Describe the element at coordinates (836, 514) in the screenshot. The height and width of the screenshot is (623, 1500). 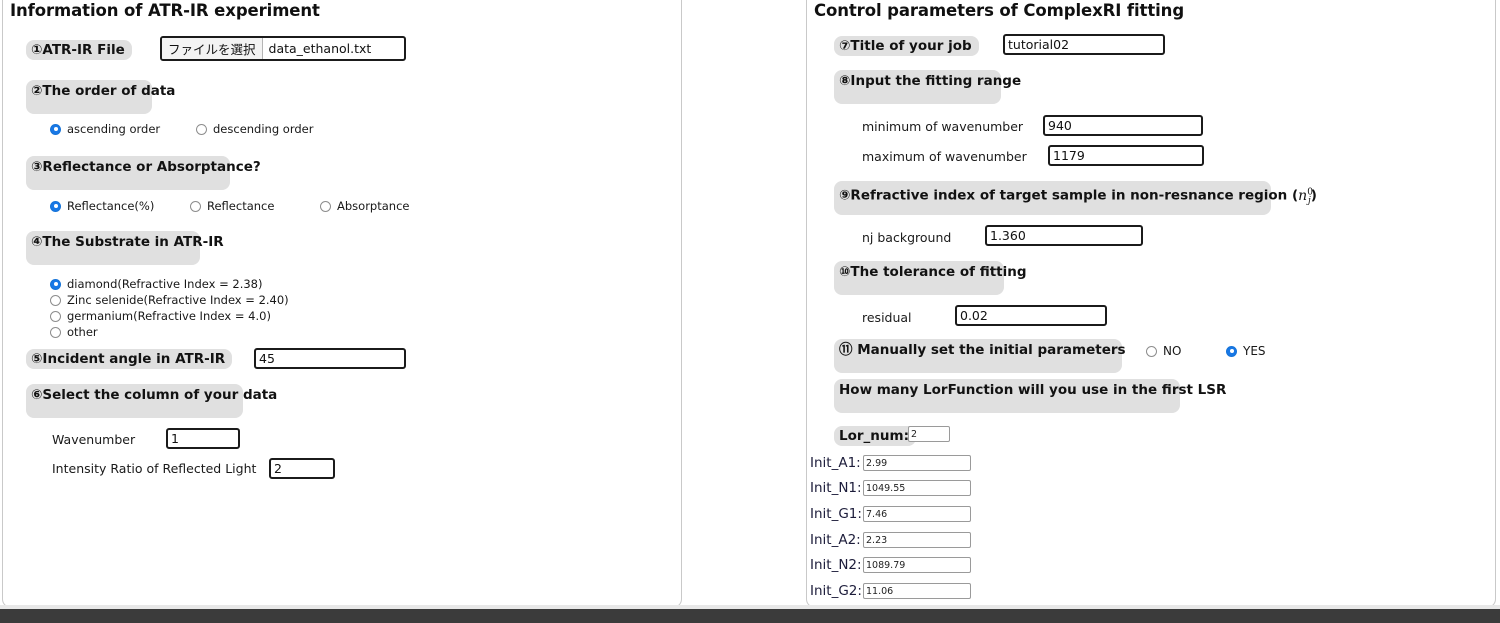
I see `init-g1-label: Init_G1:` at that location.